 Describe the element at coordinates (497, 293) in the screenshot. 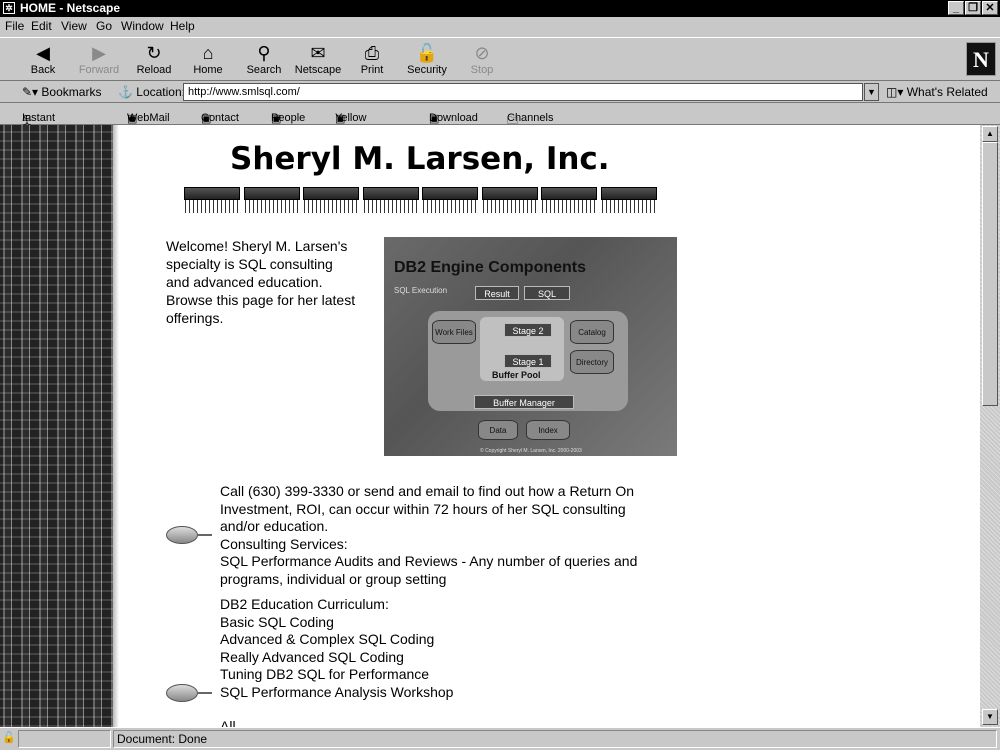

I see `result-box: Result` at that location.